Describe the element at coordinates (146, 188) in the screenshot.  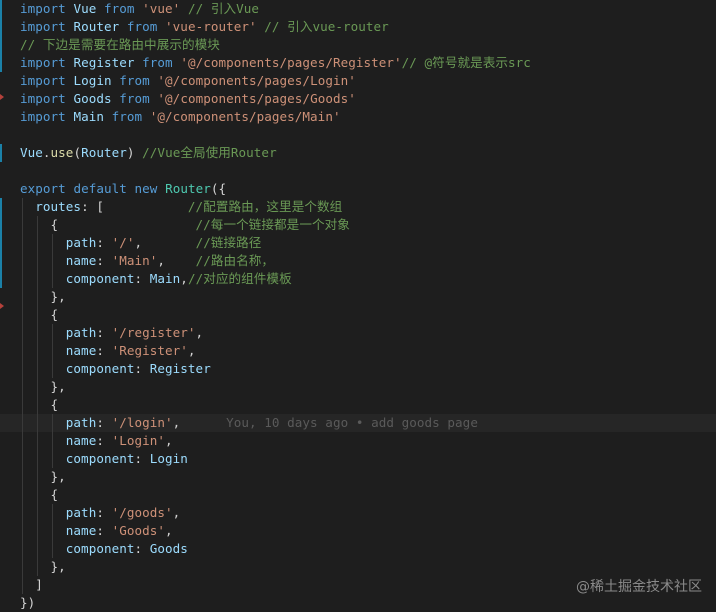
I see `code-token: new` at that location.